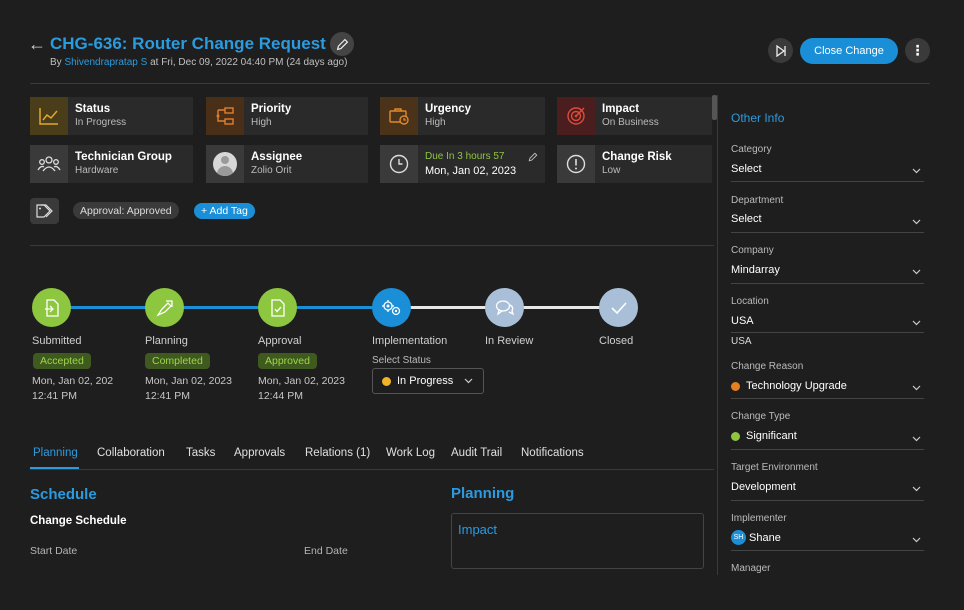 The image size is (964, 610). What do you see at coordinates (123, 157) in the screenshot?
I see `technician-group-label: Technician Group` at bounding box center [123, 157].